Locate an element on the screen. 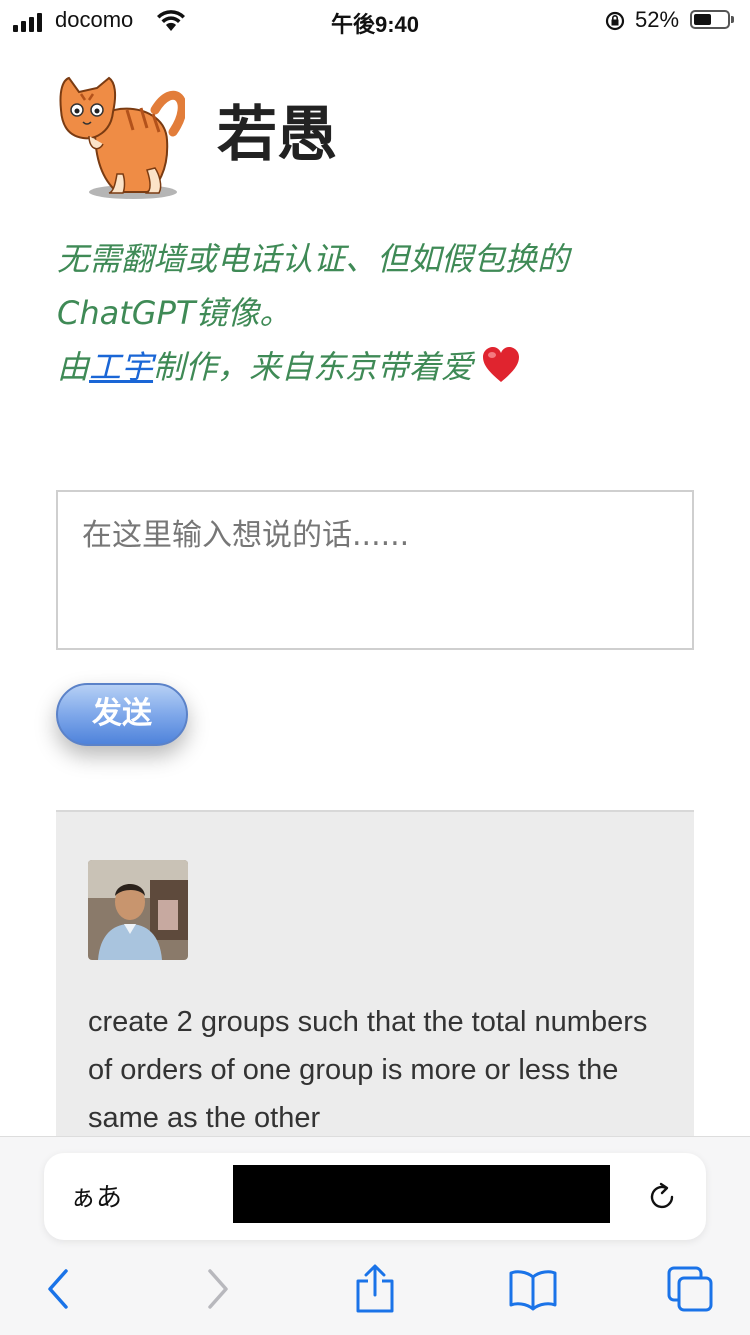 The width and height of the screenshot is (750, 1335). tabs-icon is located at coordinates (691, 1290).